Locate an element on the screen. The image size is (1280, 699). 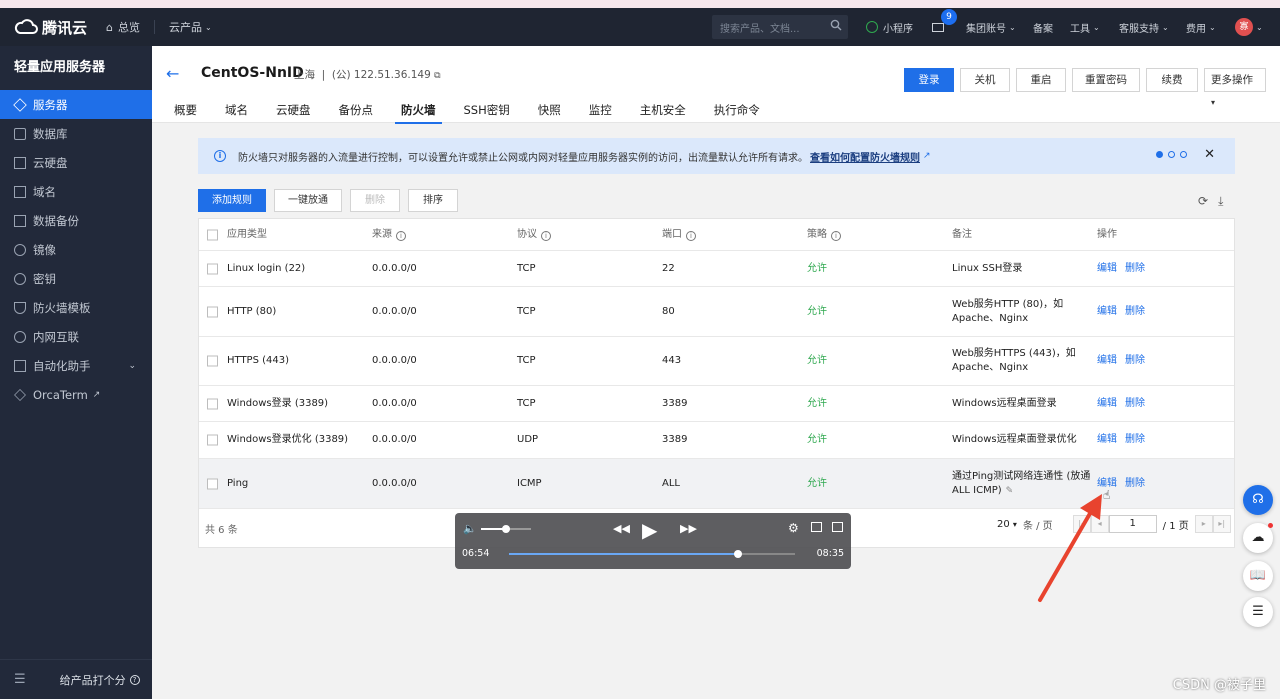
tab-firewall: 防火墙 is located at coordinates (418, 113).